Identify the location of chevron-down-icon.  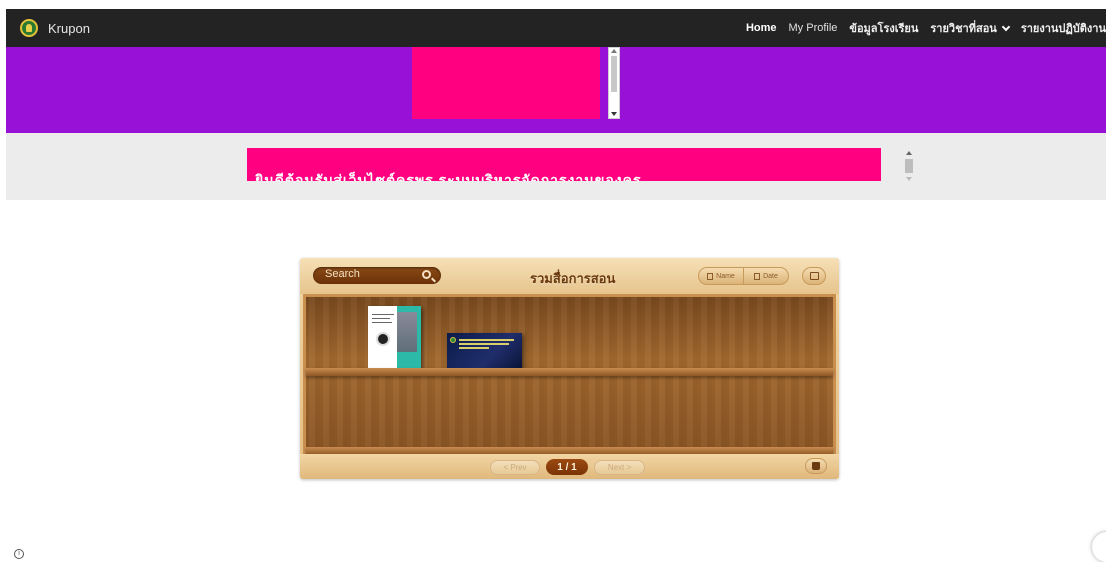
(1006, 26).